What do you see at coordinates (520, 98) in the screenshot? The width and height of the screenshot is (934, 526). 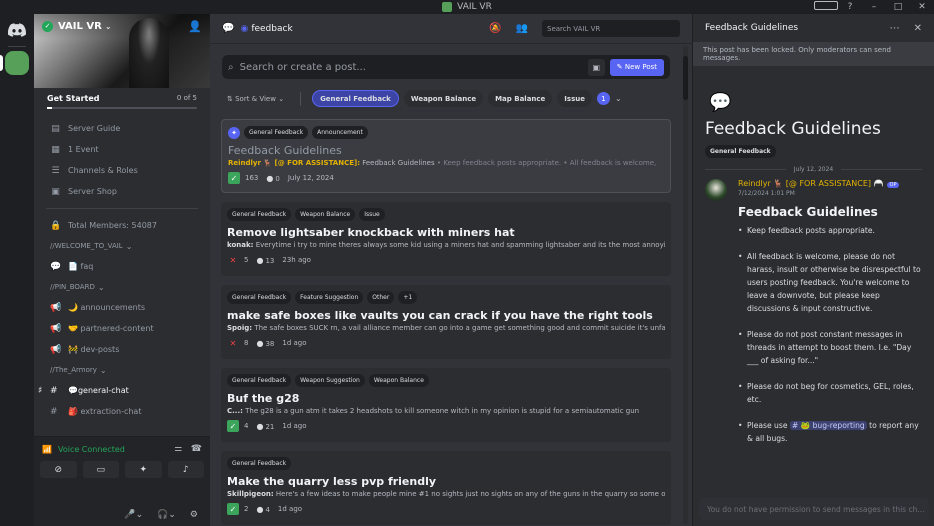 I see `tag-filter-map-balance: Map Balance` at bounding box center [520, 98].